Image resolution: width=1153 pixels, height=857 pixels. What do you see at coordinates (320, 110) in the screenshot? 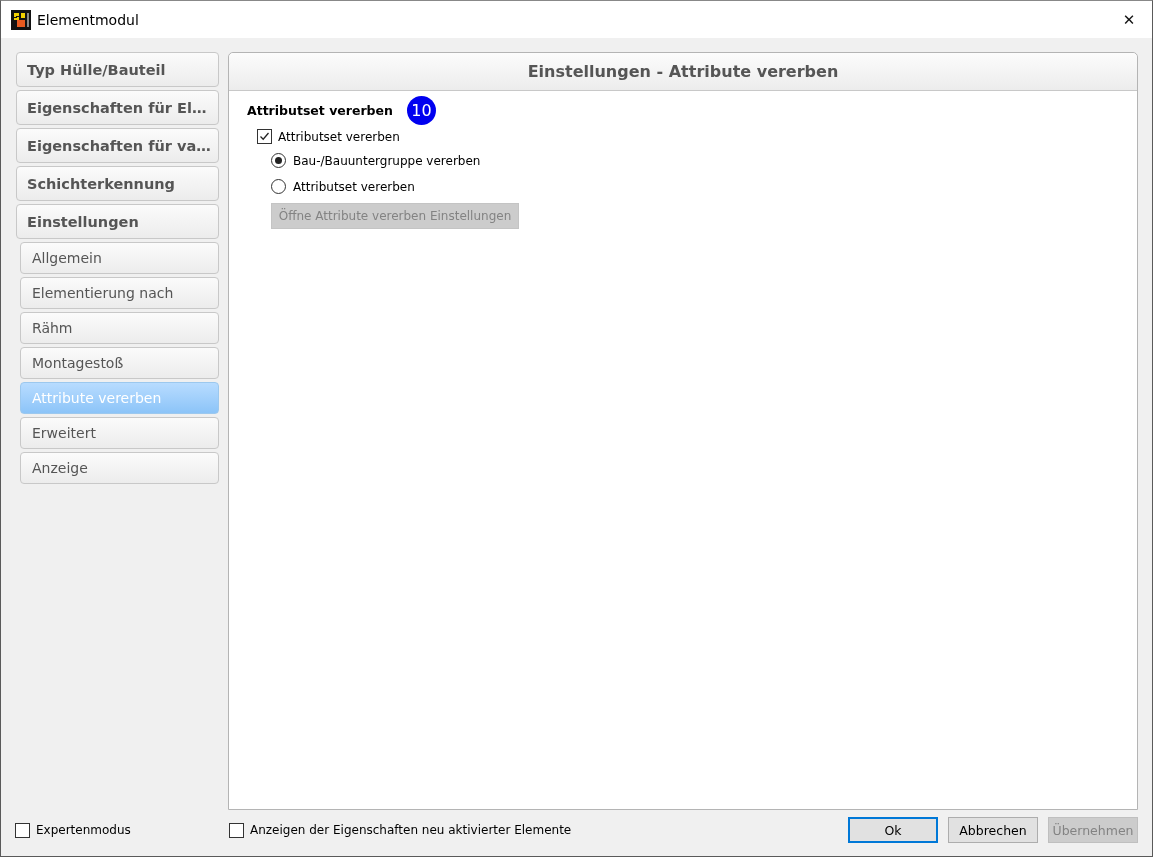
I see `section-title: Attributset vererben` at bounding box center [320, 110].